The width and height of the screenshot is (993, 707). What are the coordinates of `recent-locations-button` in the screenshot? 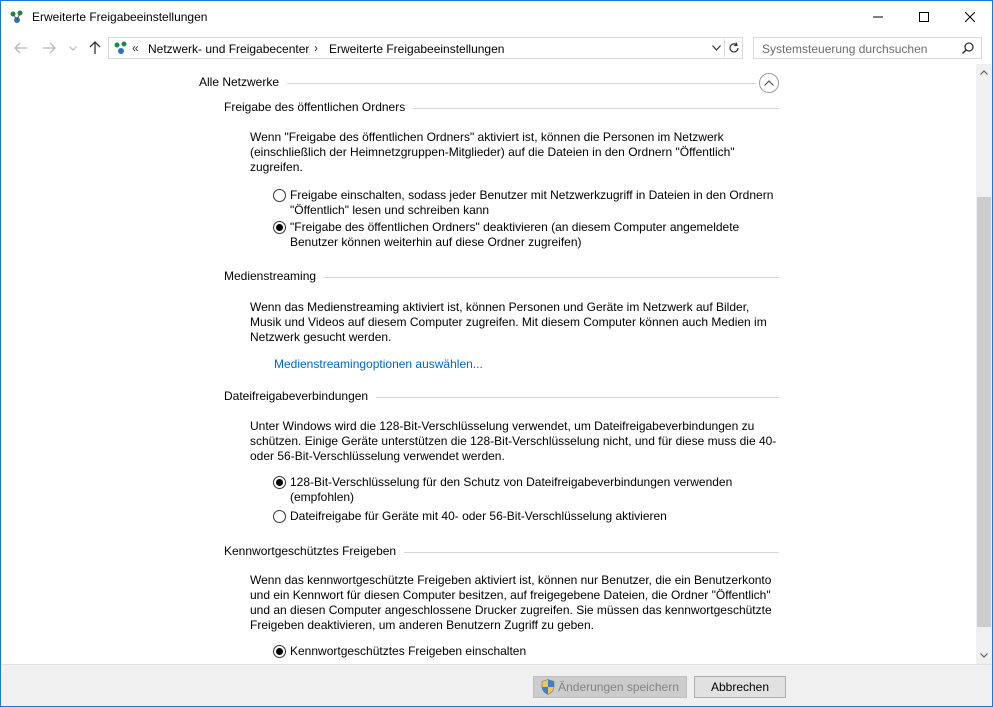 It's located at (73, 48).